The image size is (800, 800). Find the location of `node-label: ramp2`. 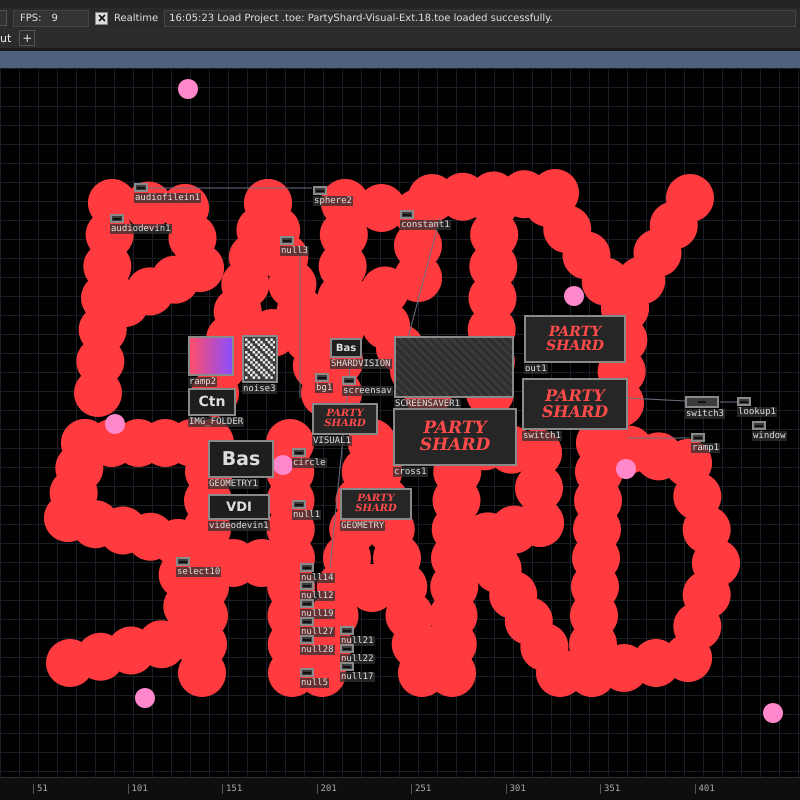

node-label: ramp2 is located at coordinates (203, 382).